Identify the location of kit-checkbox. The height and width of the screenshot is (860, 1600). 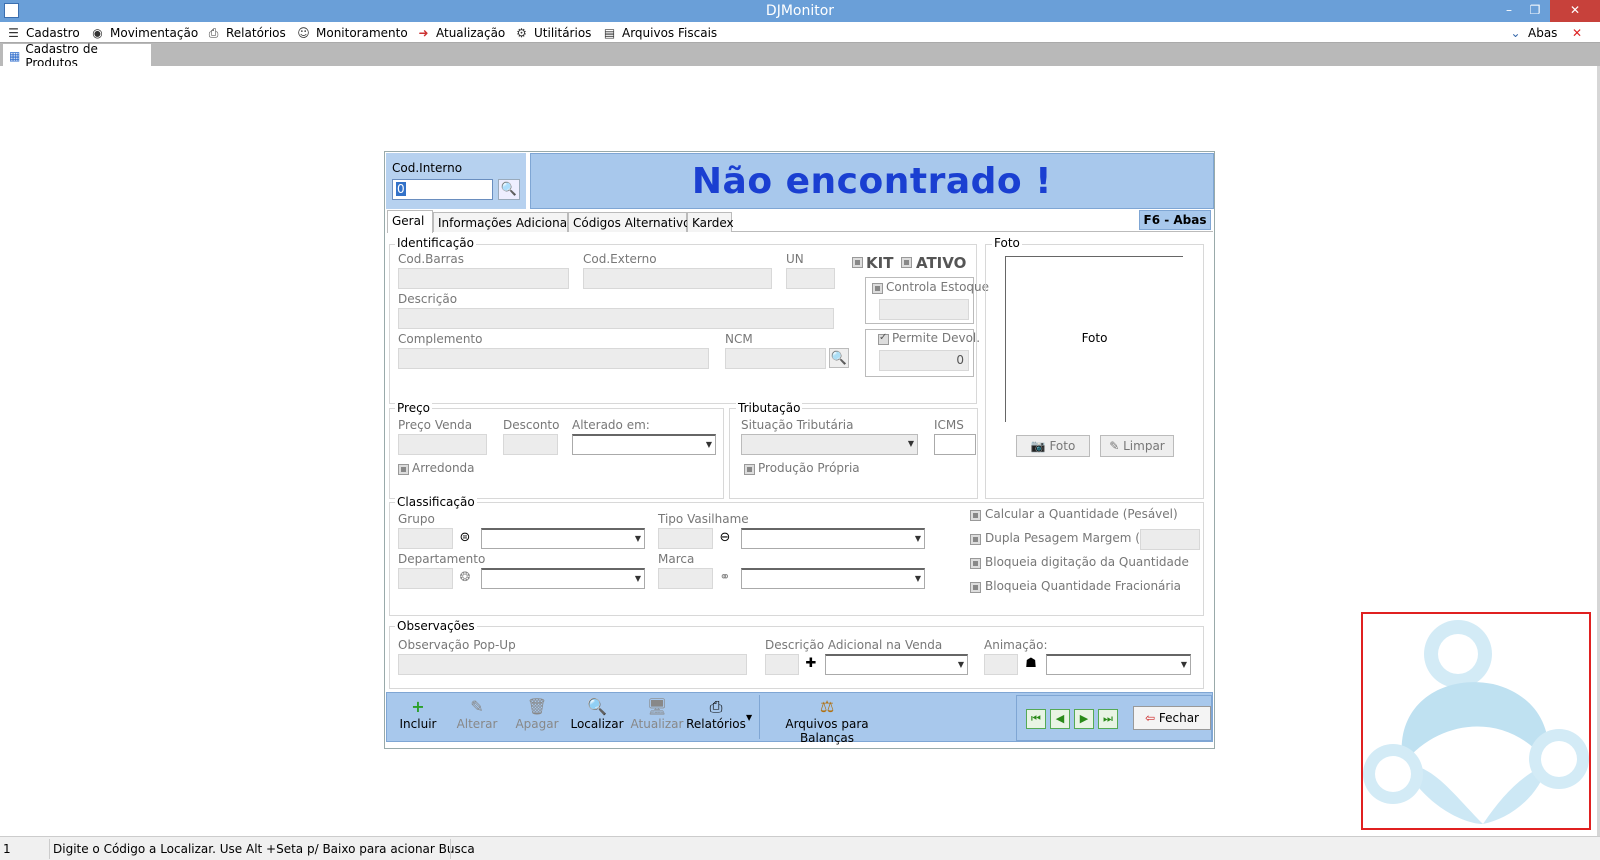
(857, 262).